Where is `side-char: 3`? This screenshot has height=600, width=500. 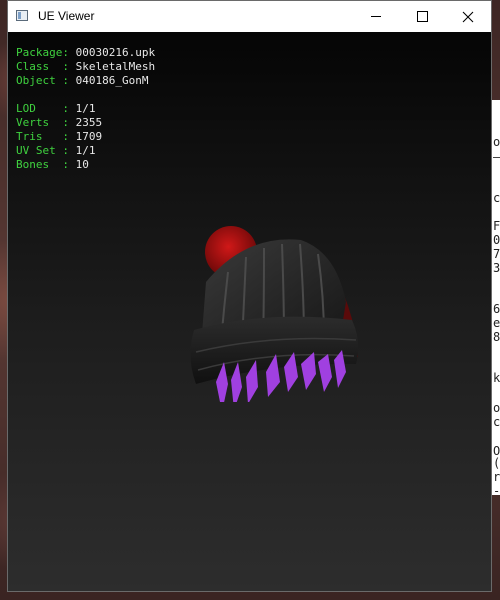 side-char: 3 is located at coordinates (496, 268).